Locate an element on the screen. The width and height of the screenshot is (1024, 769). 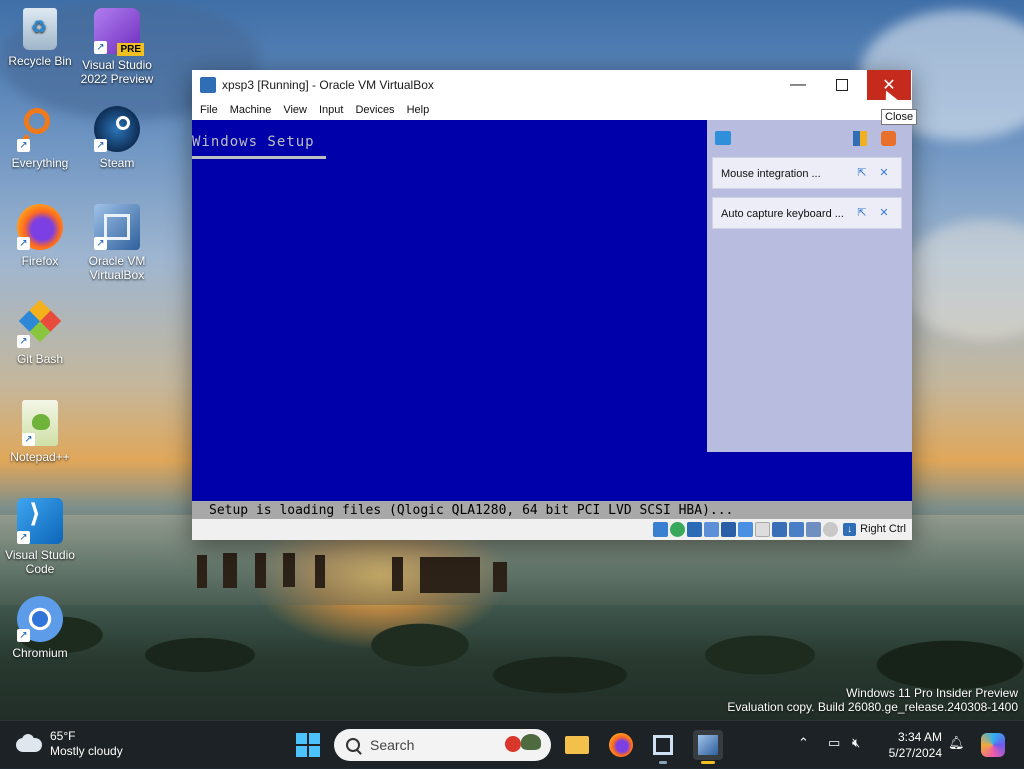
virtualbox-icon is located at coordinates (663, 745).